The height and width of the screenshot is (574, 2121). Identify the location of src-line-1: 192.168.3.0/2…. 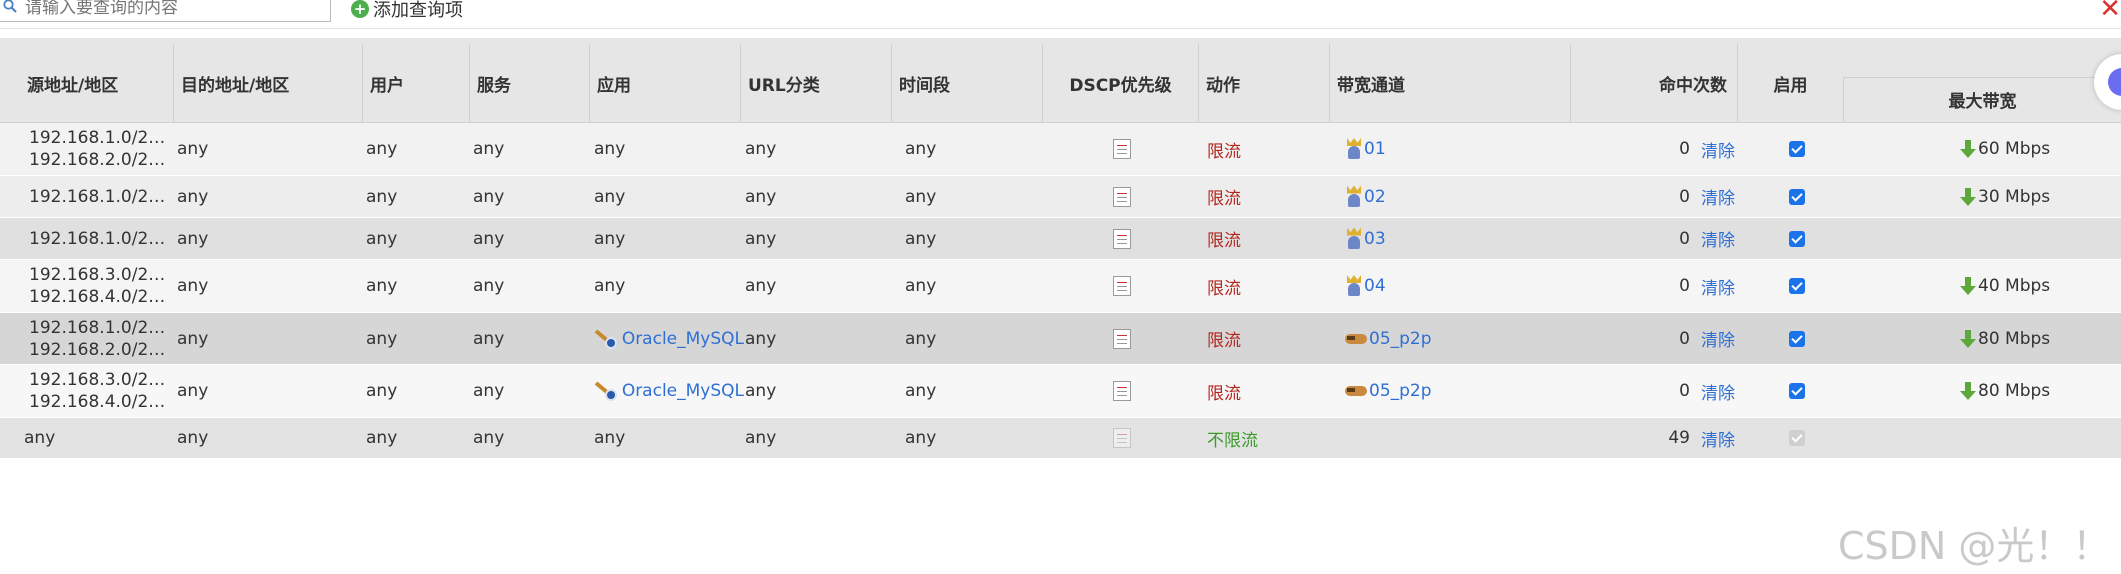
(97, 275).